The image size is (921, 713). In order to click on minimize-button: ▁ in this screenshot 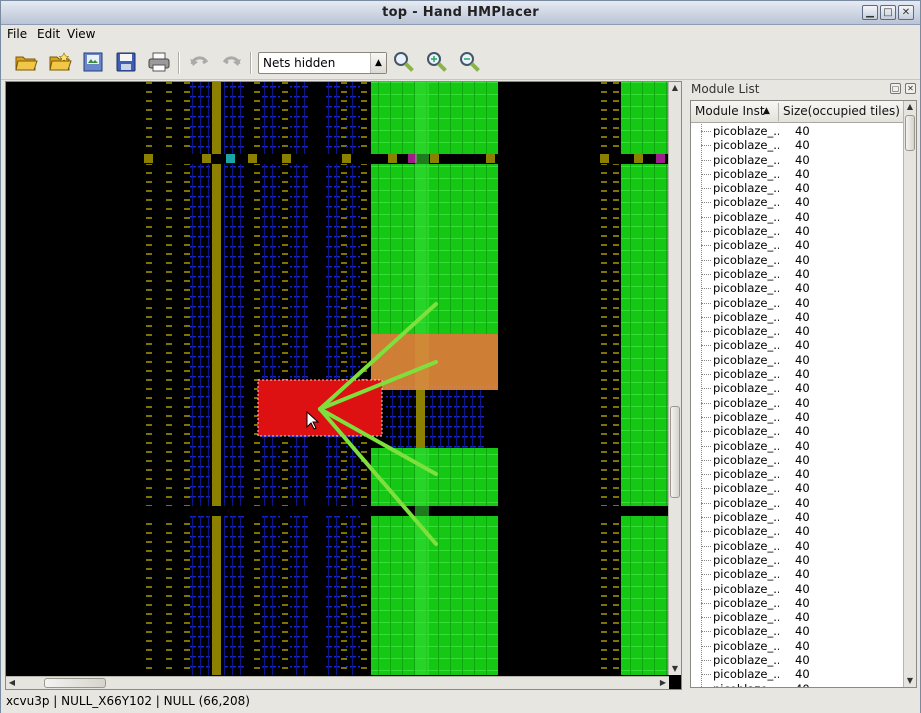, I will do `click(870, 12)`.